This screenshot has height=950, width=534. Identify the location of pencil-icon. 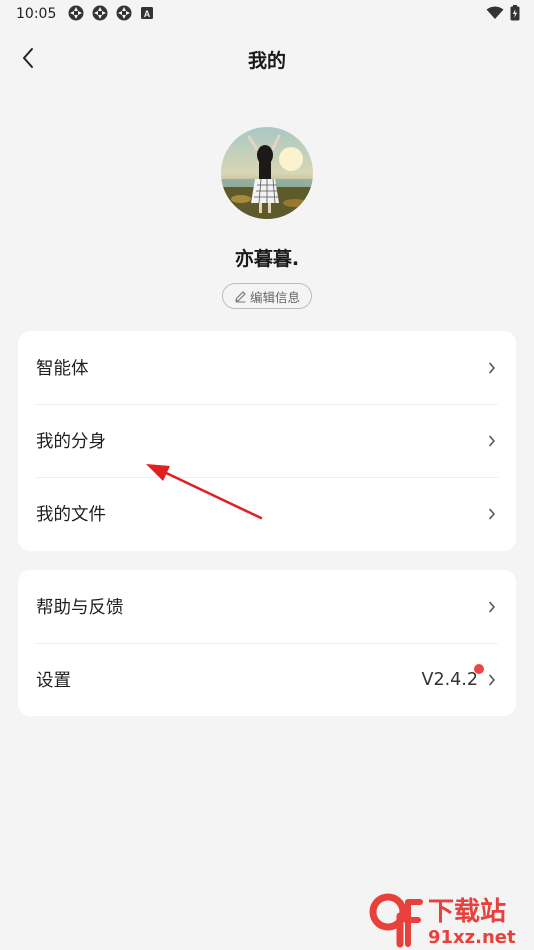
(240, 296).